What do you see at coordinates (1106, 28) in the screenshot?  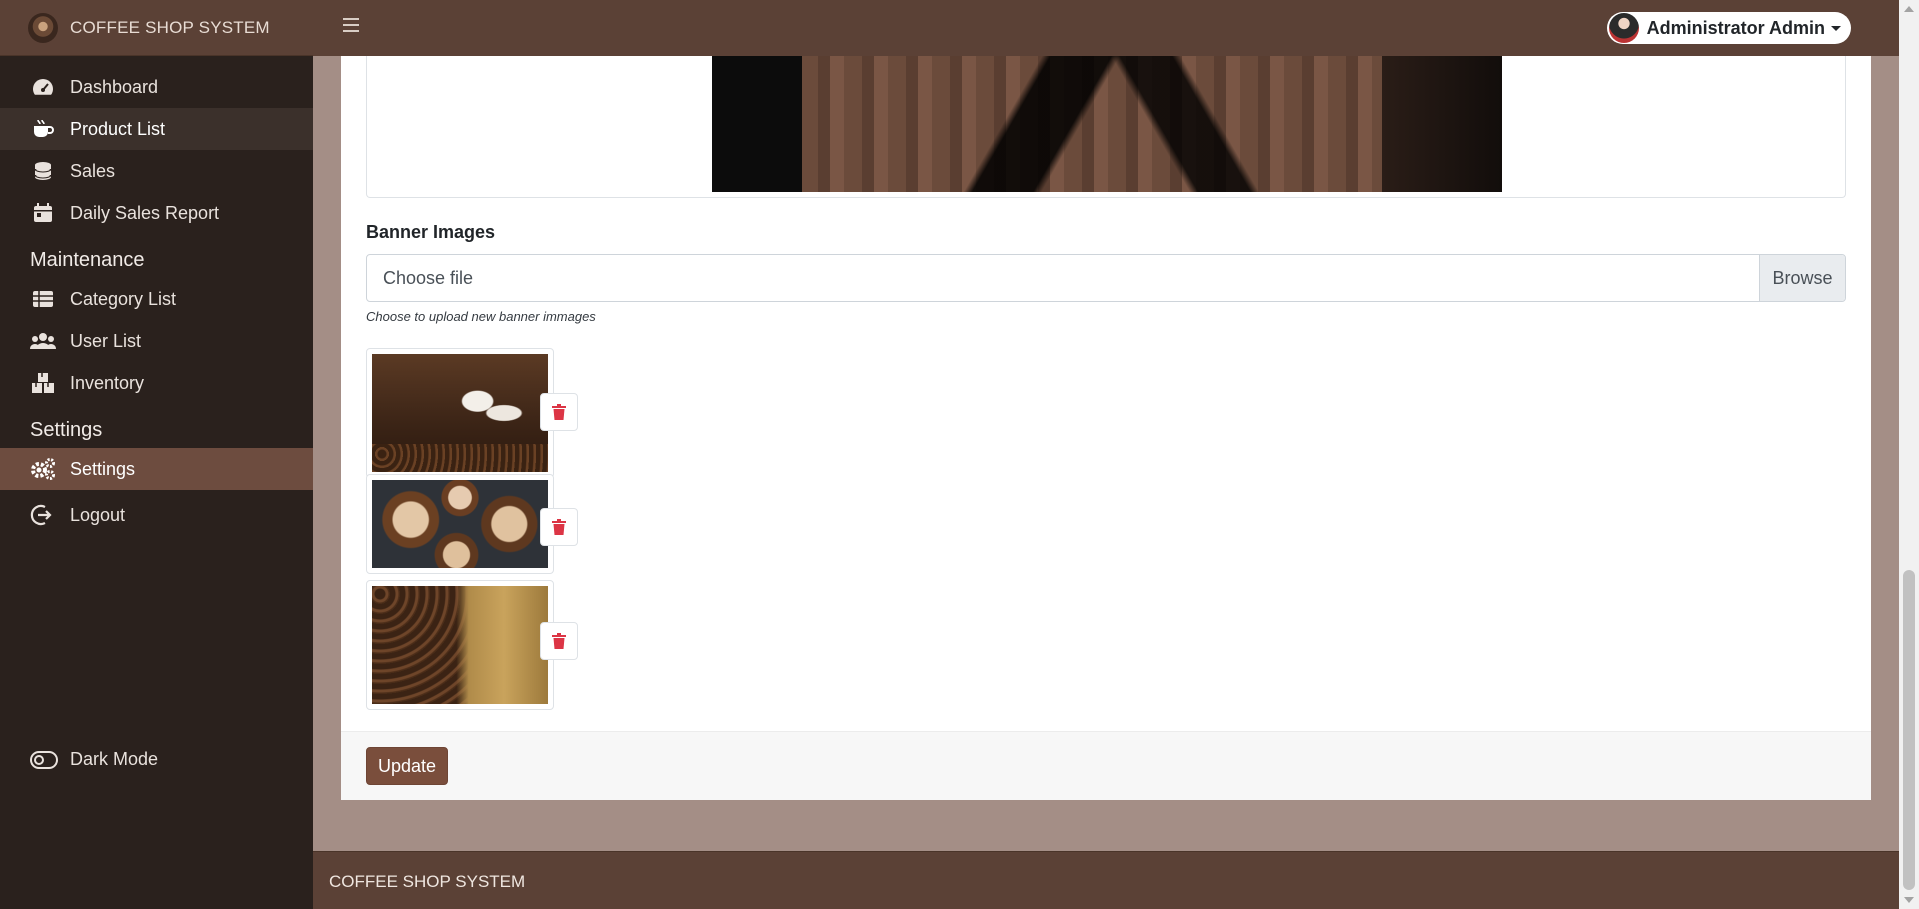 I see `top-navbar: Administrator Admin` at bounding box center [1106, 28].